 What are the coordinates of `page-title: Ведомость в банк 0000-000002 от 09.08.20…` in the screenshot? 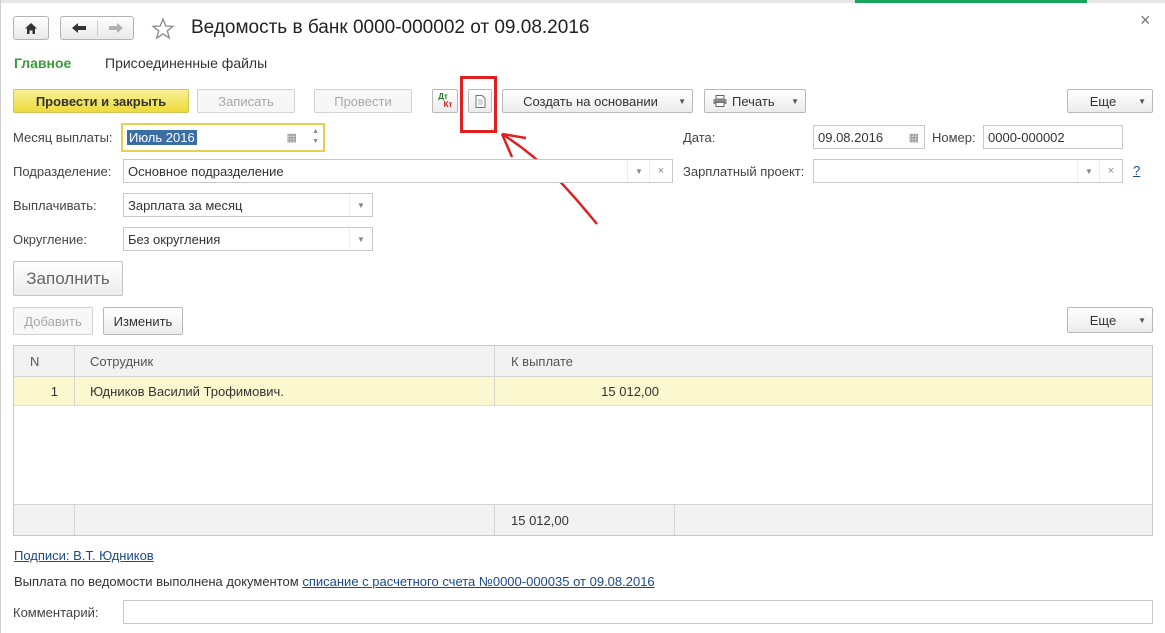 It's located at (390, 27).